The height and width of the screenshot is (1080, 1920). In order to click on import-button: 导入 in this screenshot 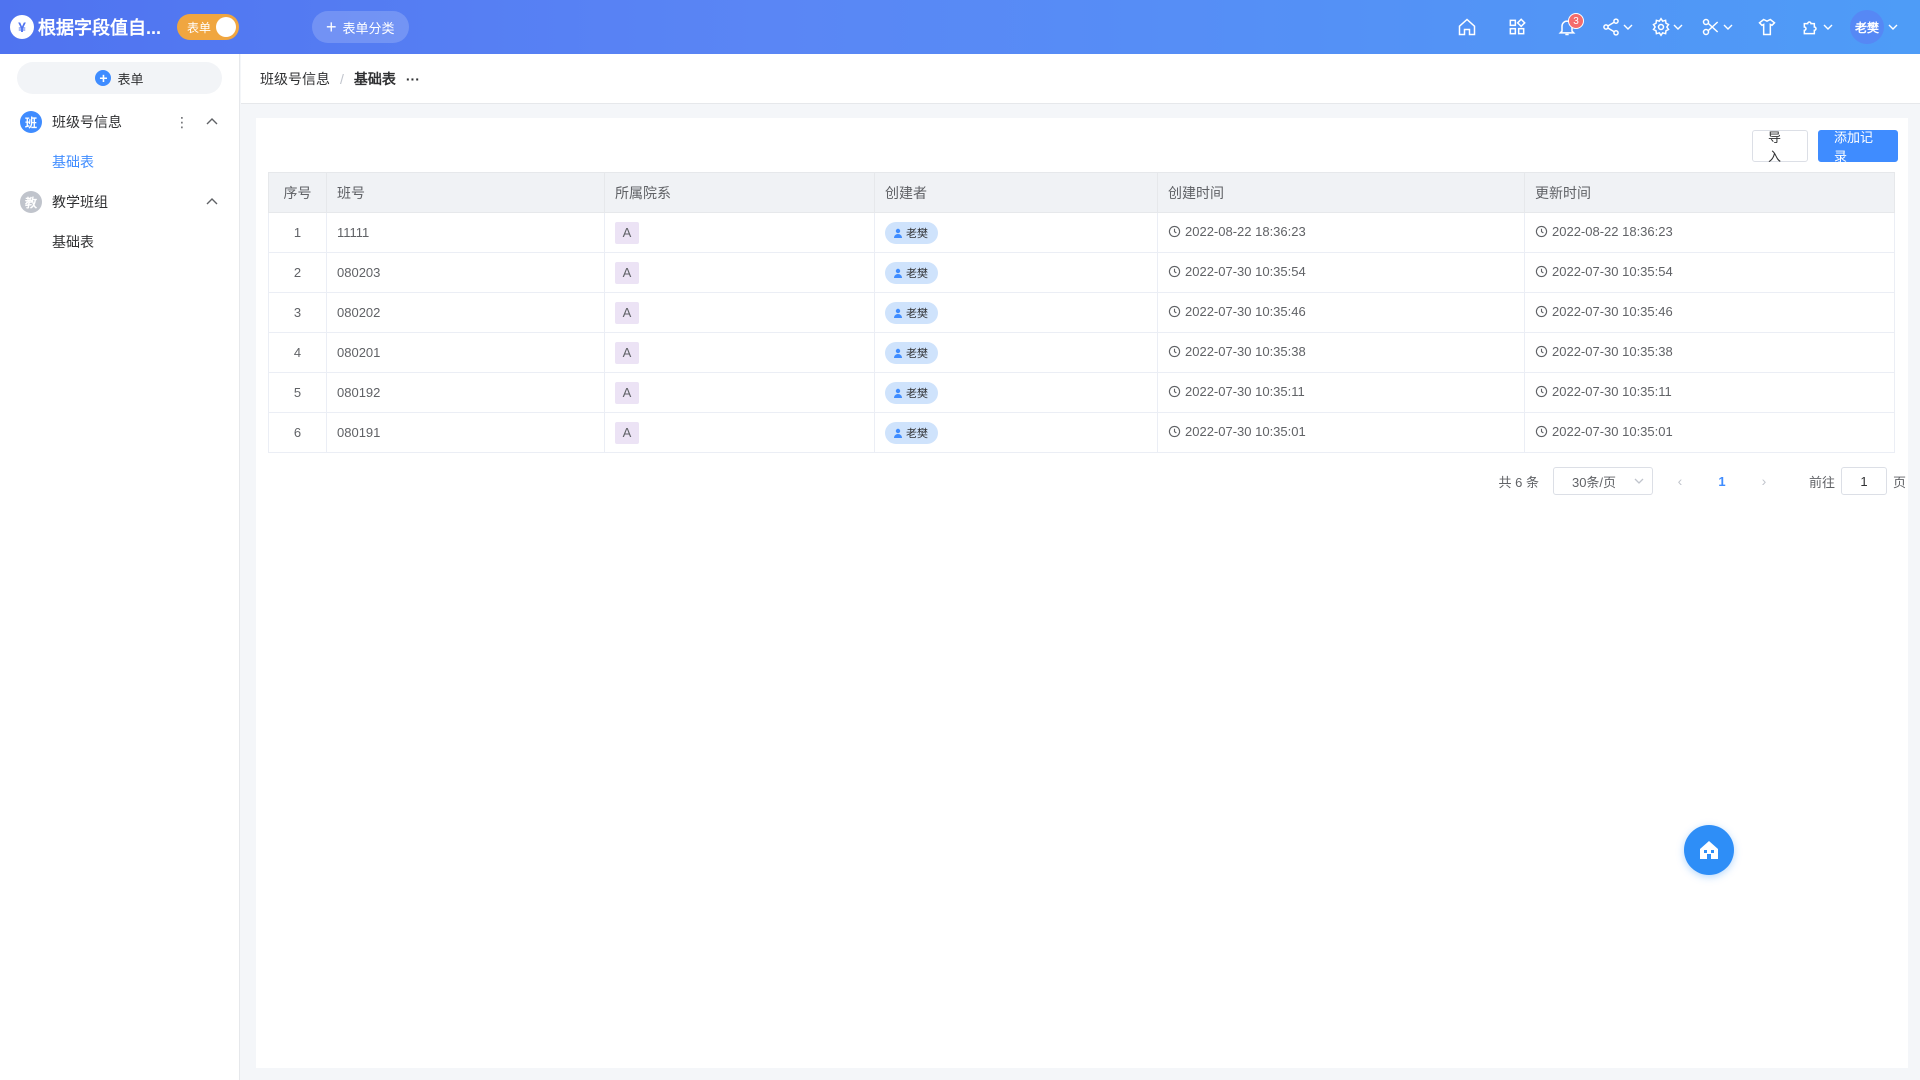, I will do `click(1780, 147)`.